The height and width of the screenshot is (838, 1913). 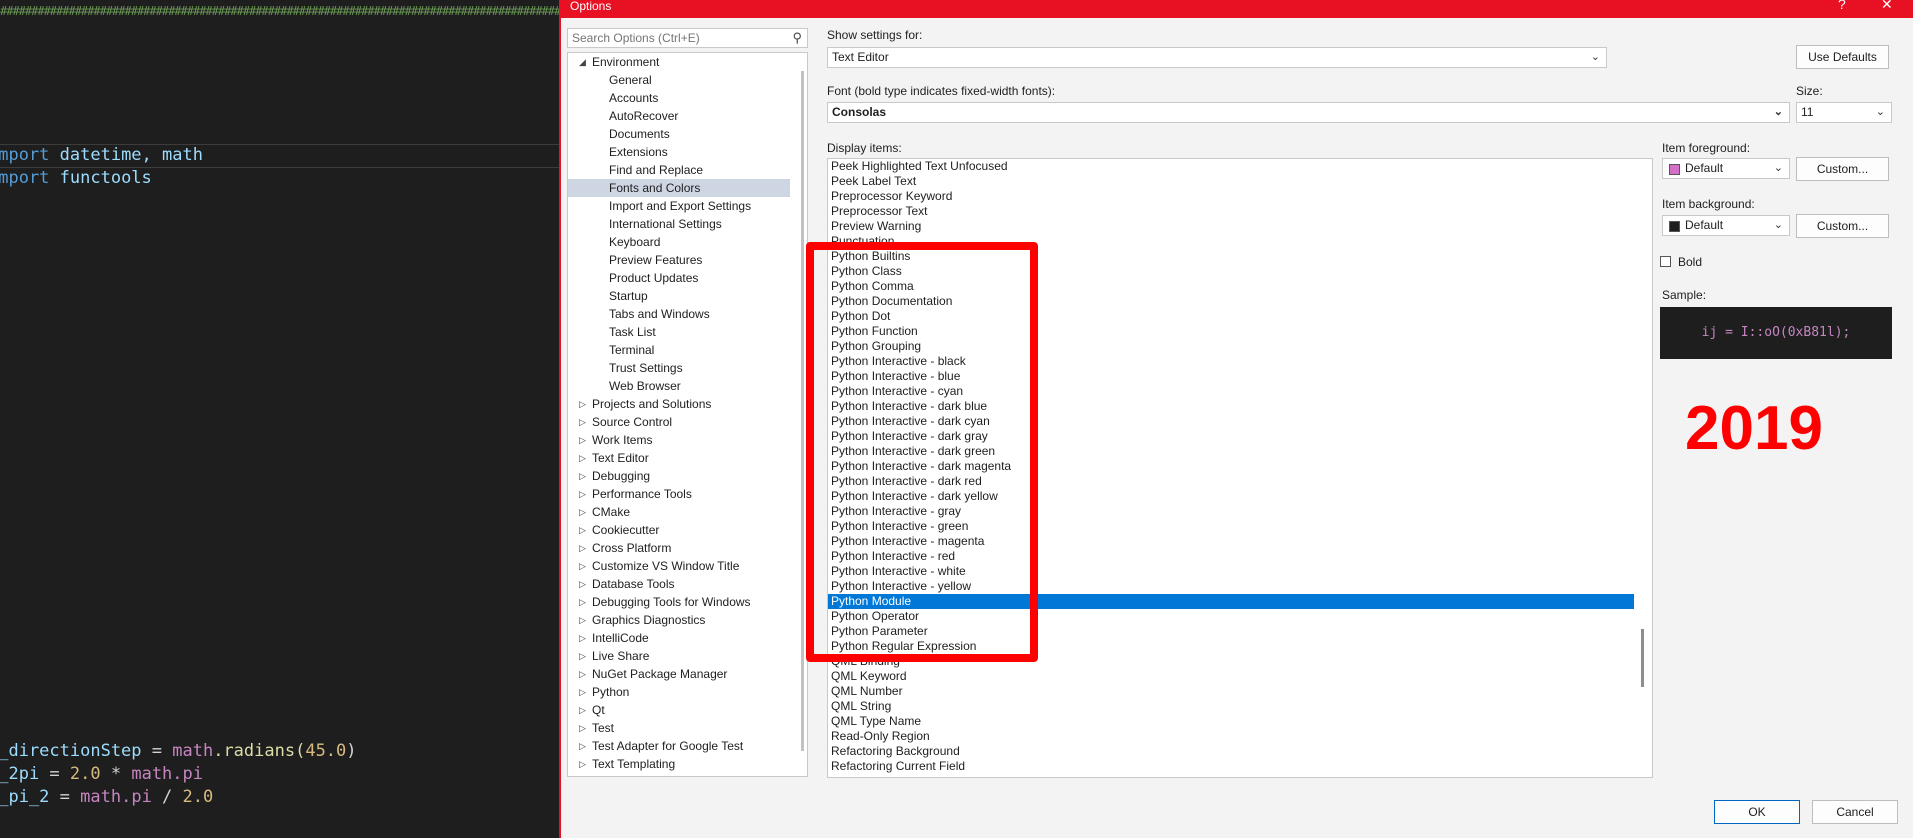 I want to click on use-defaults-button: Use Defaults, so click(x=1842, y=57).